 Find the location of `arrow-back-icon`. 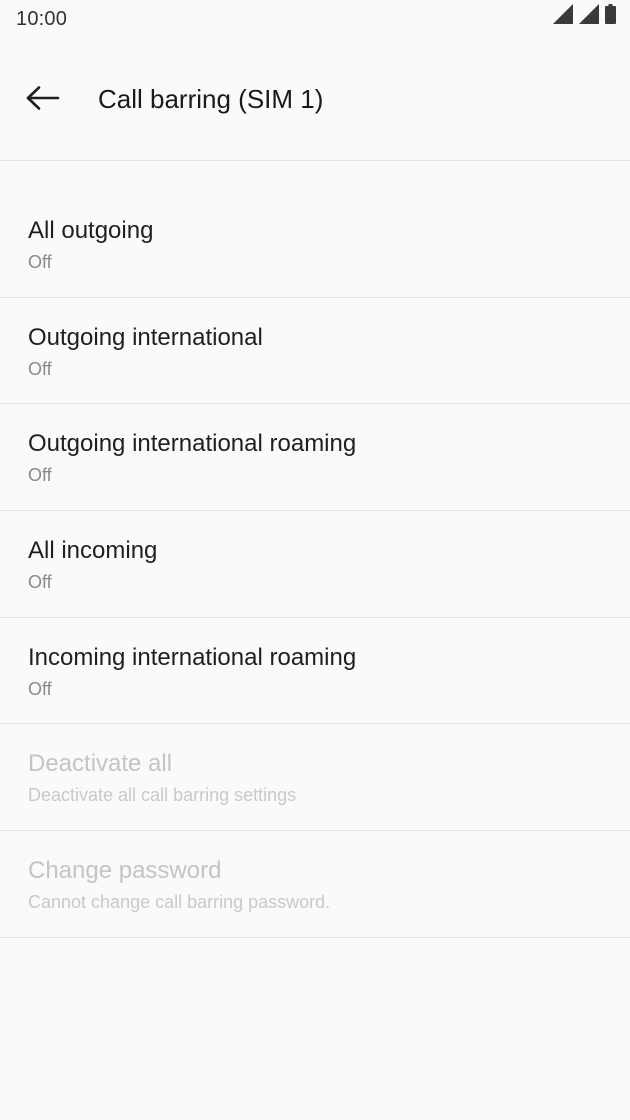

arrow-back-icon is located at coordinates (43, 100).